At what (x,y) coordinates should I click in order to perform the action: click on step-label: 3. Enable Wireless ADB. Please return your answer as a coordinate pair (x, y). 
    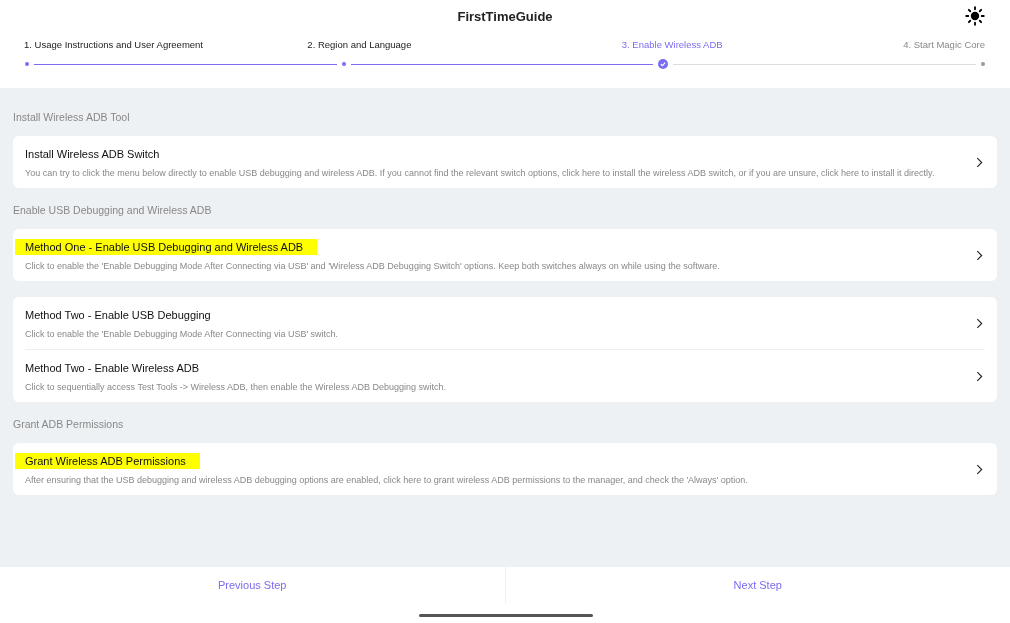
    Looking at the image, I should click on (672, 45).